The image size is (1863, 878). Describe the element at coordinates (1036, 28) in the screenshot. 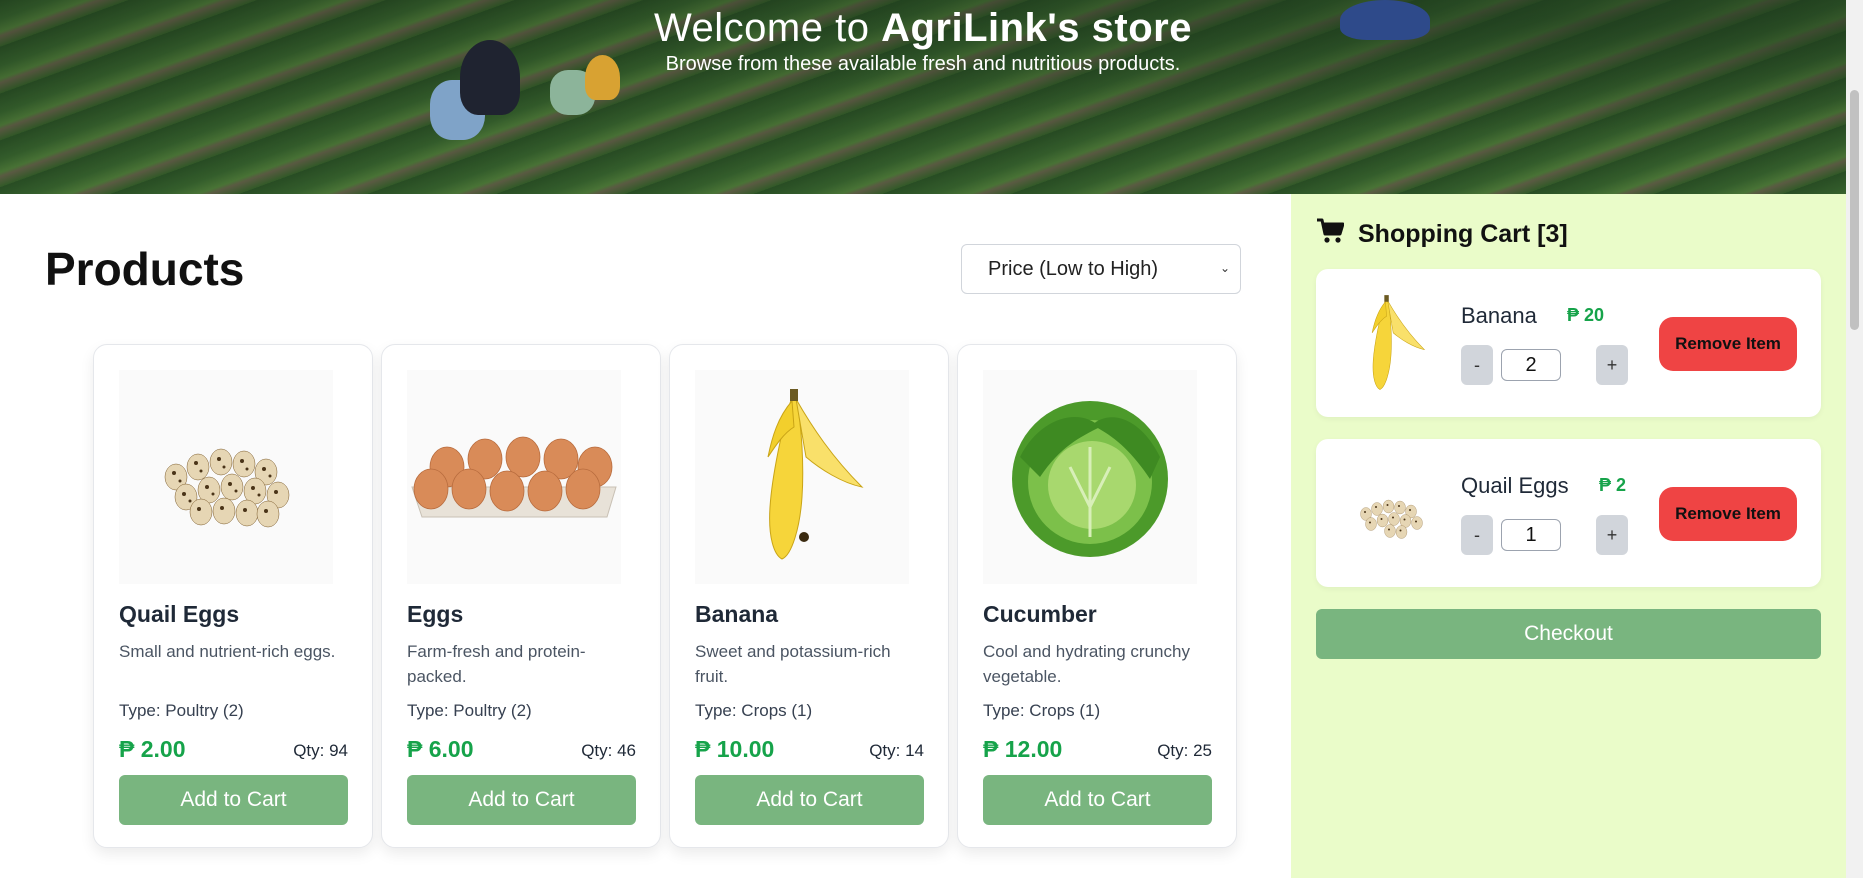

I see `hero-title-brand: AgriLink's store` at that location.